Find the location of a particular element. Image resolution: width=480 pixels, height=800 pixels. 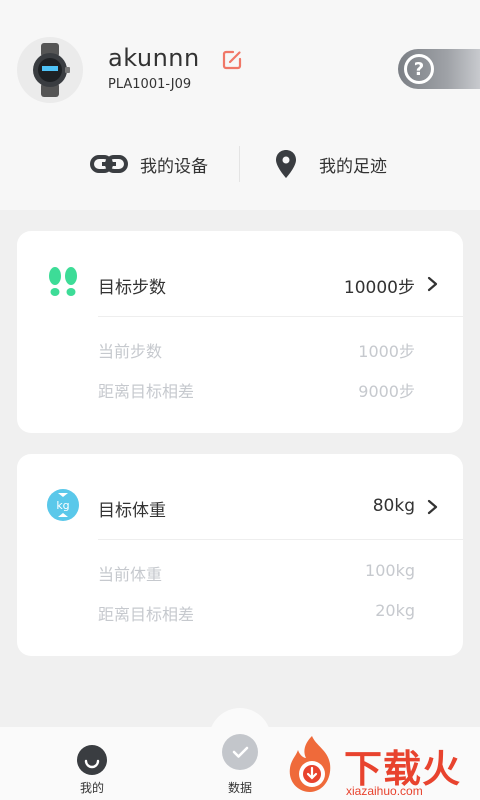

weight-remaining-value: 20kg is located at coordinates (395, 610).